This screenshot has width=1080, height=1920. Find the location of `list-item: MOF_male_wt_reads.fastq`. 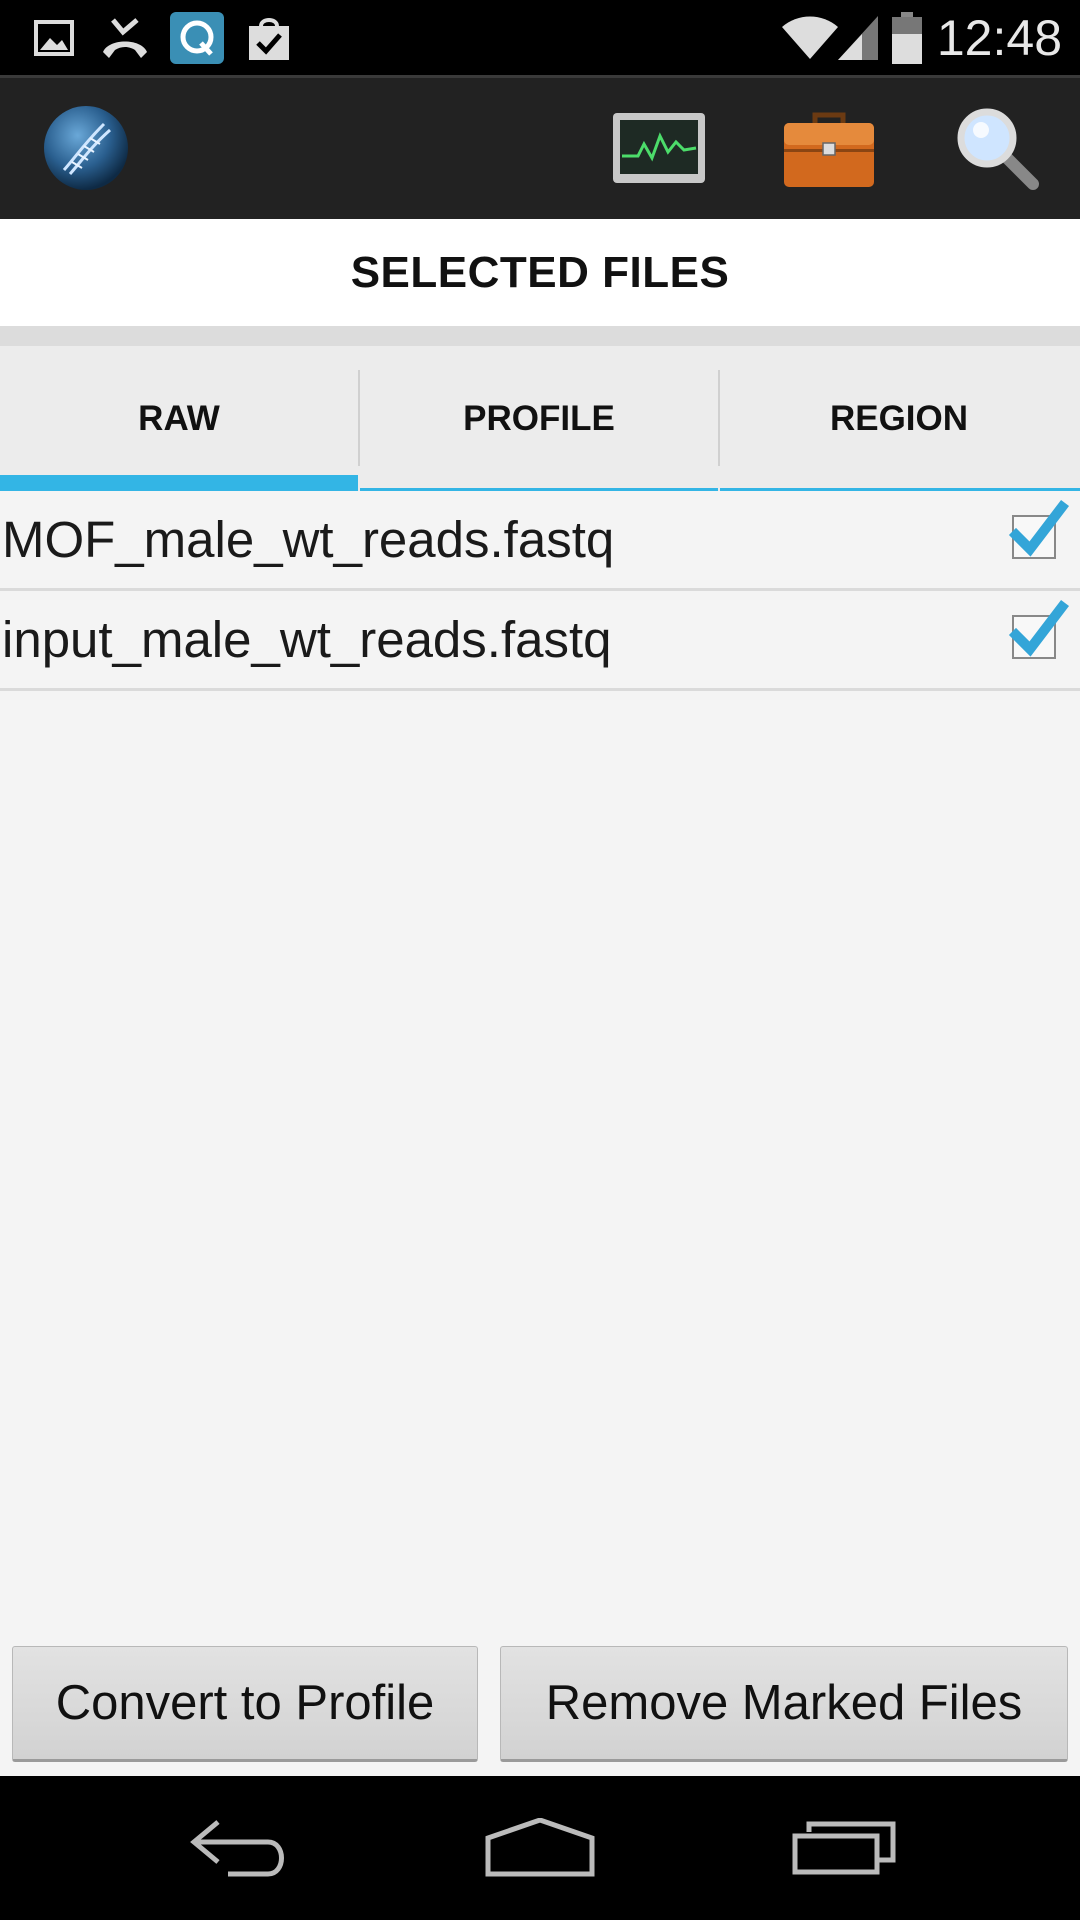

list-item: MOF_male_wt_reads.fastq is located at coordinates (540, 541).